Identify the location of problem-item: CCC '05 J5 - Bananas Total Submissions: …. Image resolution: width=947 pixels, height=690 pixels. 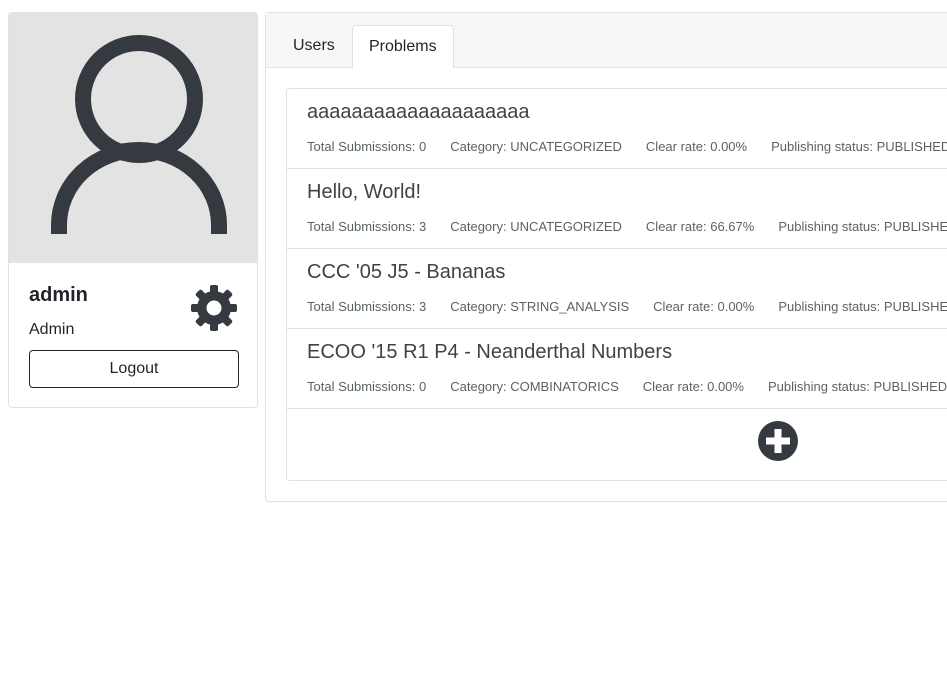
(617, 289).